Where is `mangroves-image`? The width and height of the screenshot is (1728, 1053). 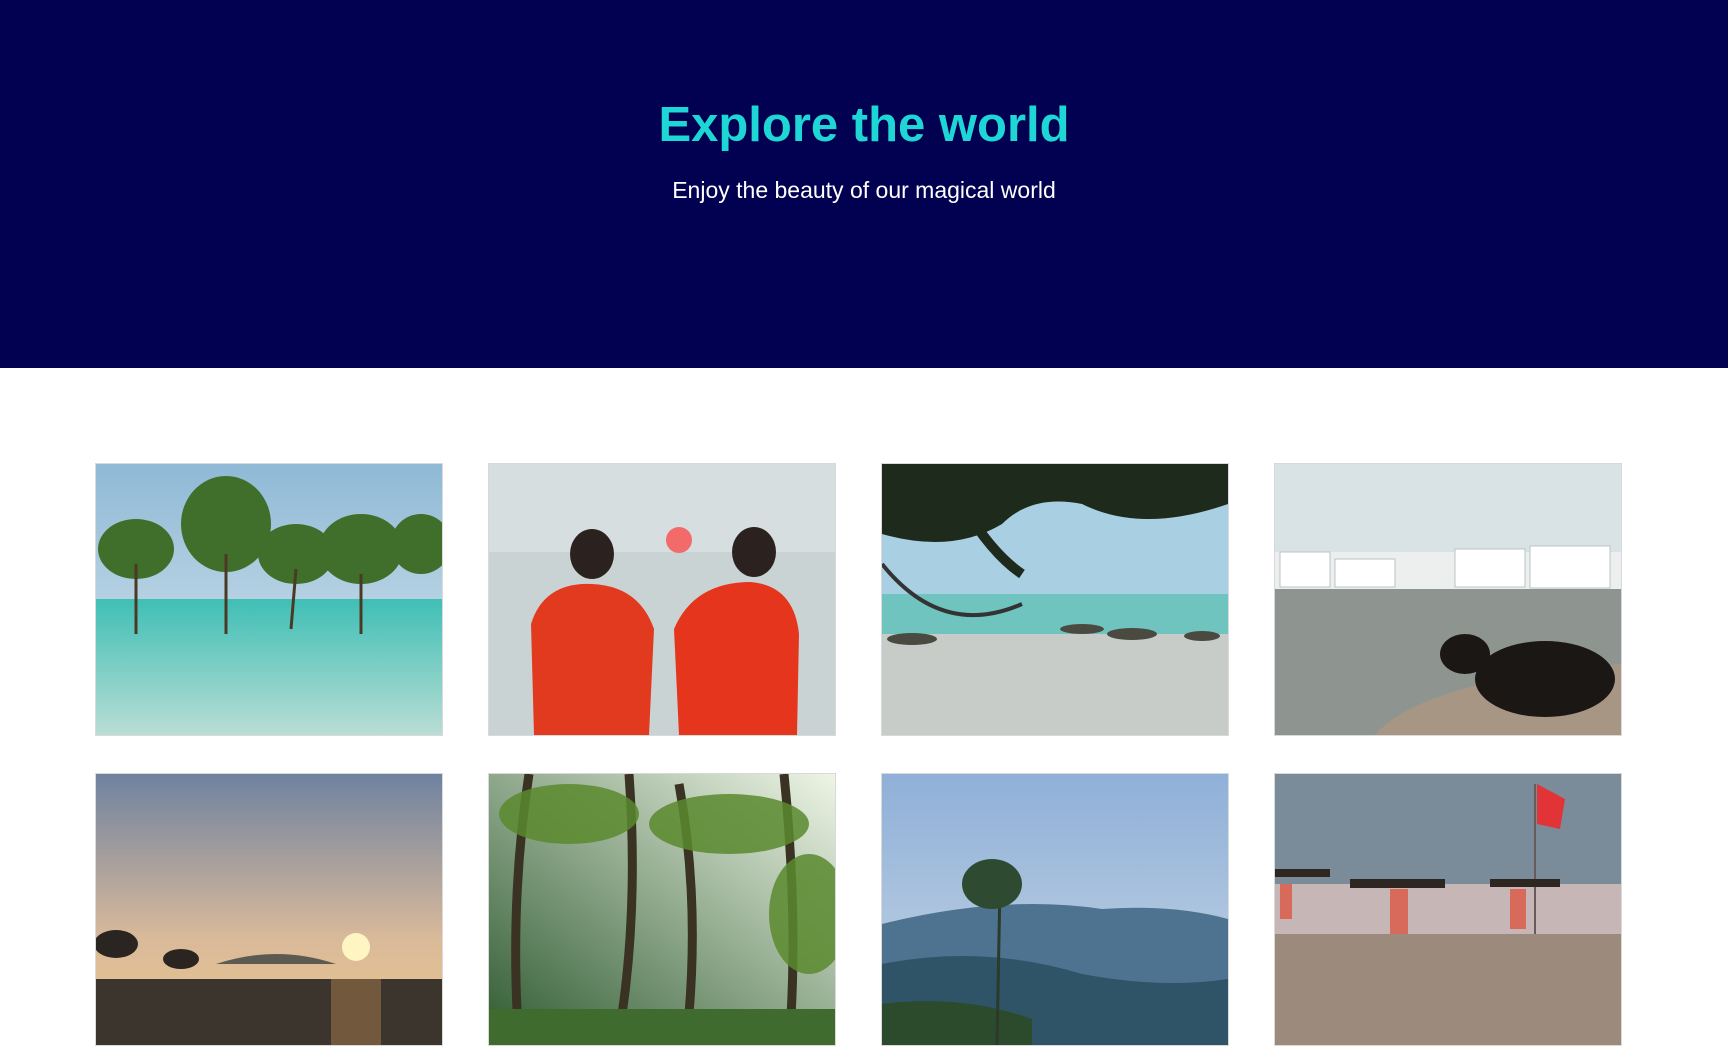
mangroves-image is located at coordinates (269, 599).